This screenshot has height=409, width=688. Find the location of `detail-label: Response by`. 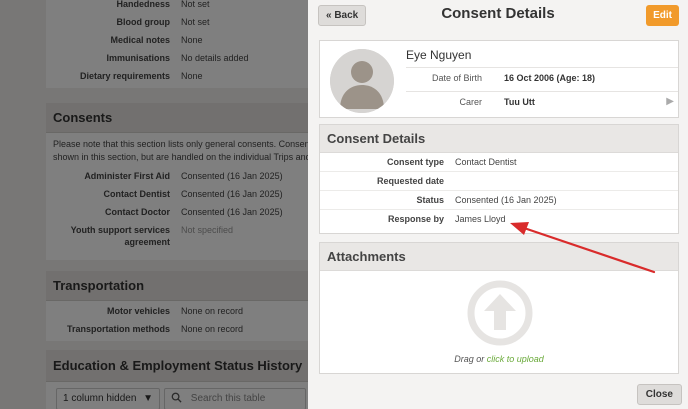

detail-label: Response by is located at coordinates (415, 219).